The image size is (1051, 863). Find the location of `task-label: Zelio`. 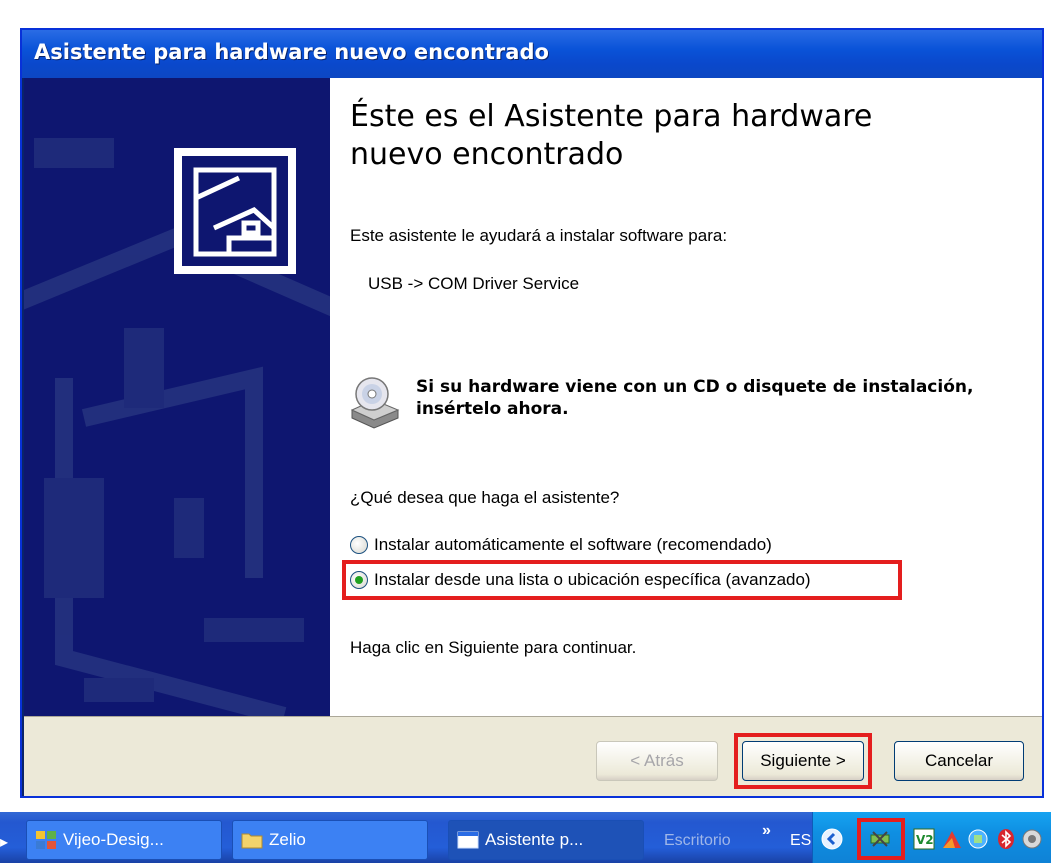

task-label: Zelio is located at coordinates (287, 839).